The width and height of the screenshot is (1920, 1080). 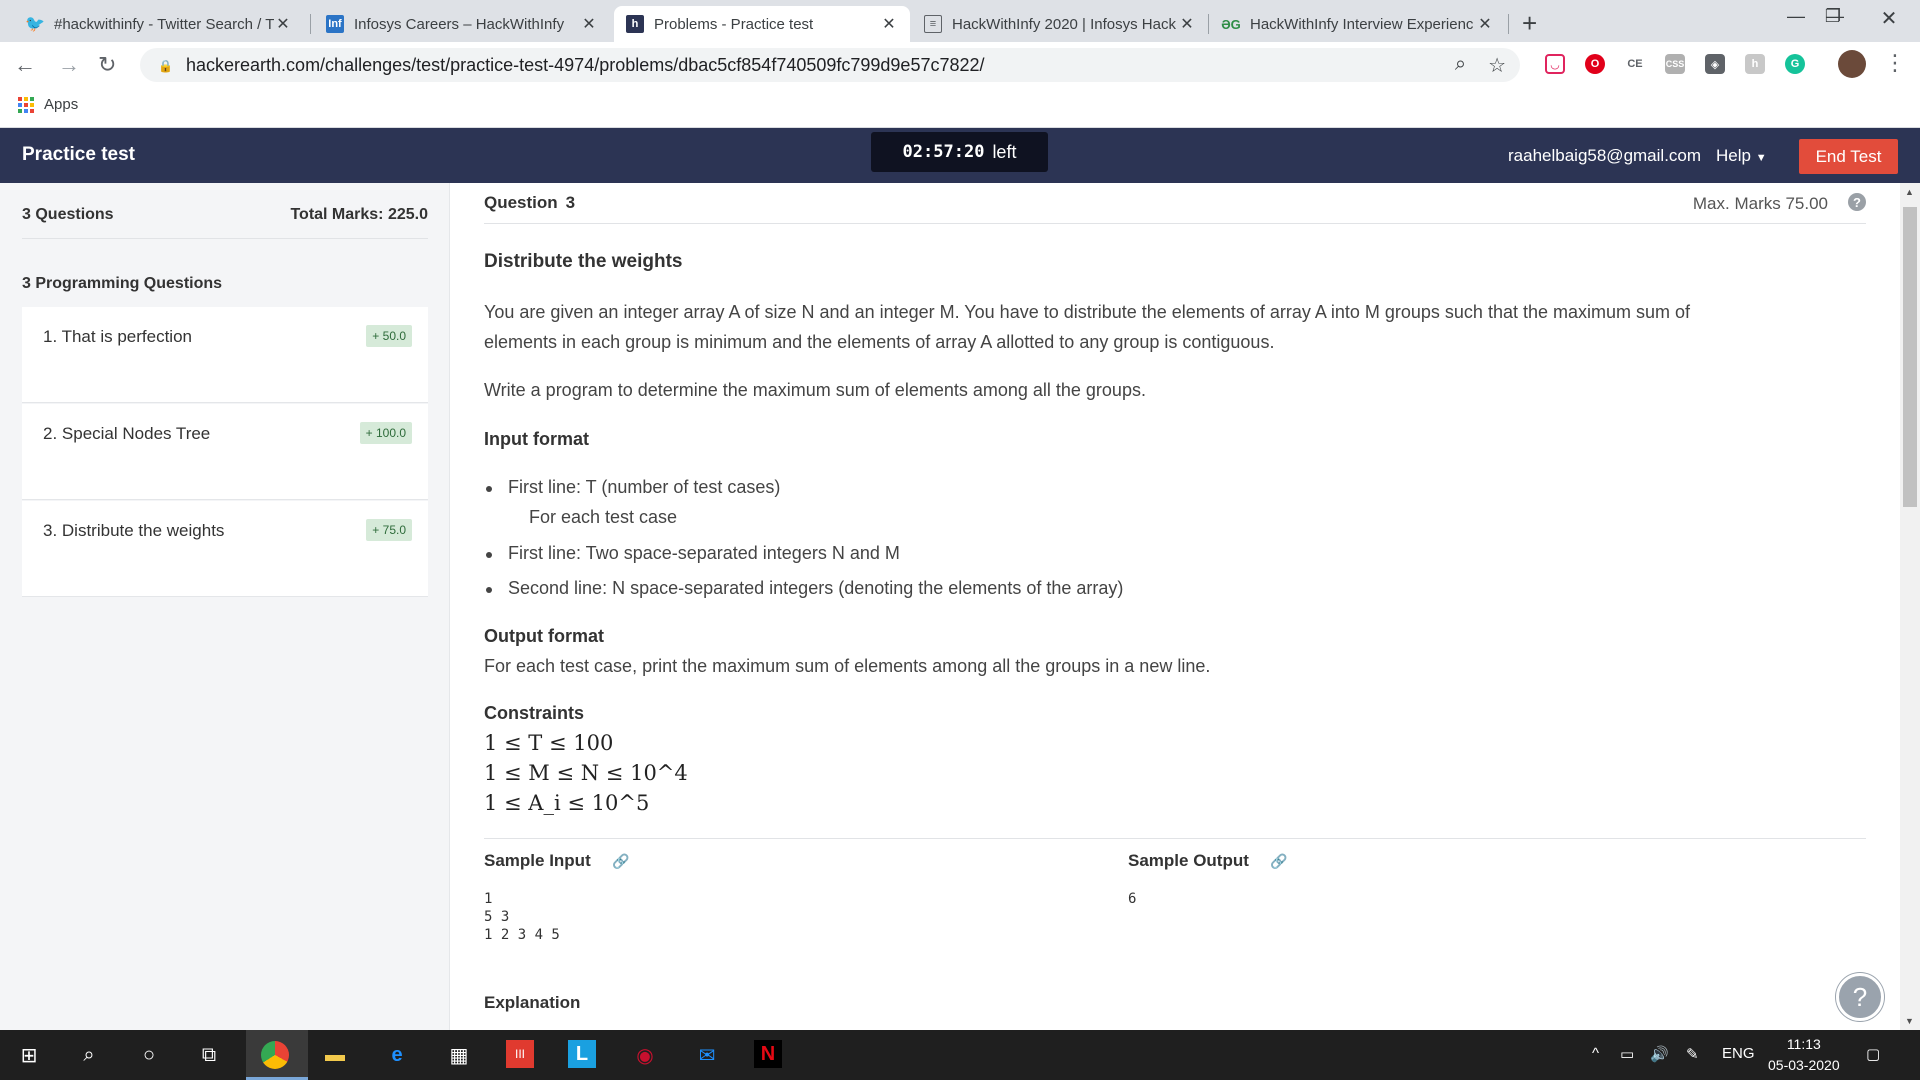 I want to click on scroll-up-icon: ▲, so click(x=1909, y=192).